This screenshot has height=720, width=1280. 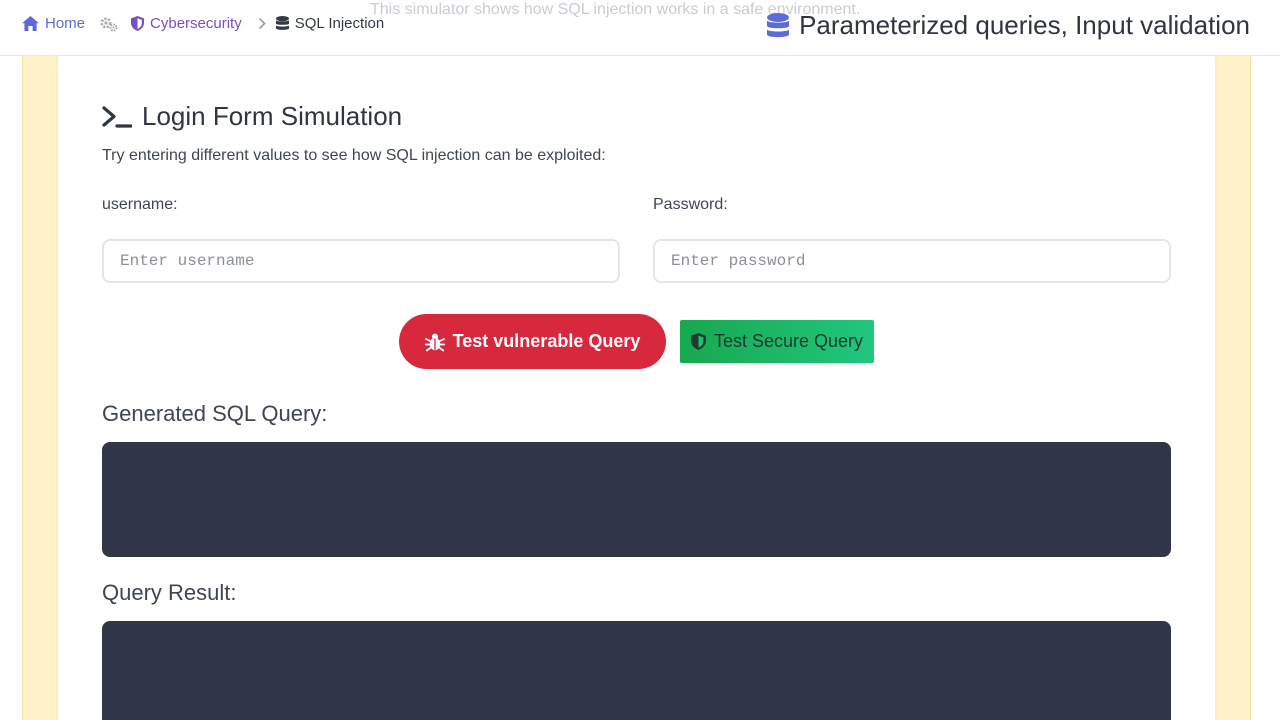 I want to click on test-vulnerable-query-button: Test vulnerable Query, so click(x=532, y=341).